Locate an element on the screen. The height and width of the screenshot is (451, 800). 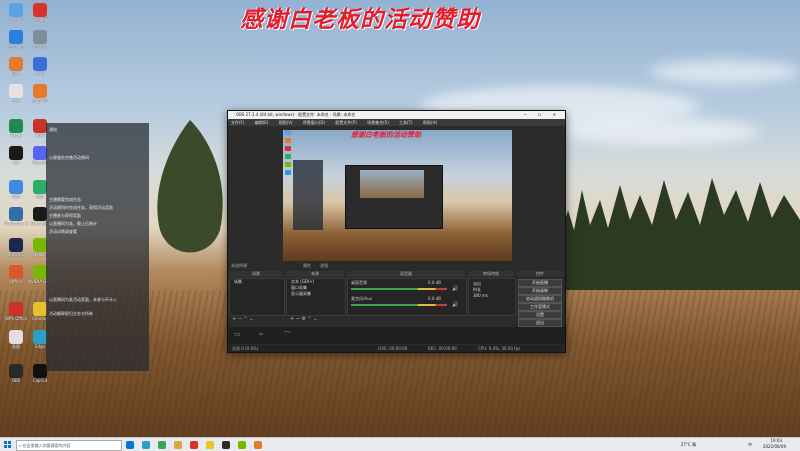
window-controls: ─ ☐ ✕ is located at coordinates (542, 115).